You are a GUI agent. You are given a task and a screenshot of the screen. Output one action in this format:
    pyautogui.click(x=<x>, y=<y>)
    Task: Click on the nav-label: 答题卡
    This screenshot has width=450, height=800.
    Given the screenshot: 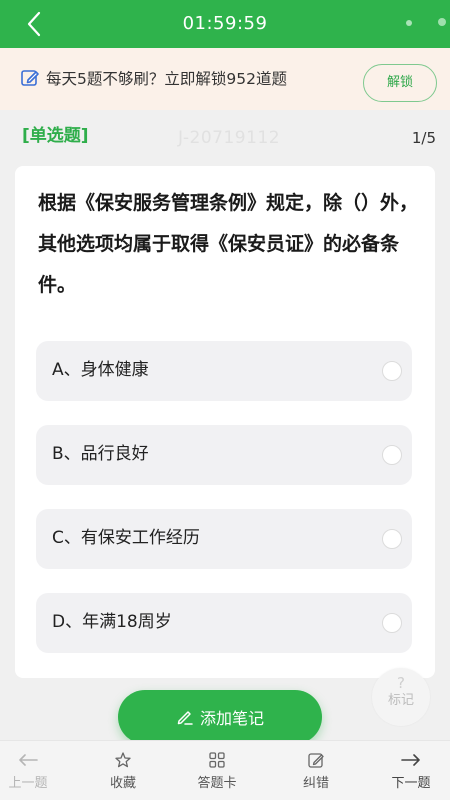 What is the action you would take?
    pyautogui.click(x=217, y=783)
    